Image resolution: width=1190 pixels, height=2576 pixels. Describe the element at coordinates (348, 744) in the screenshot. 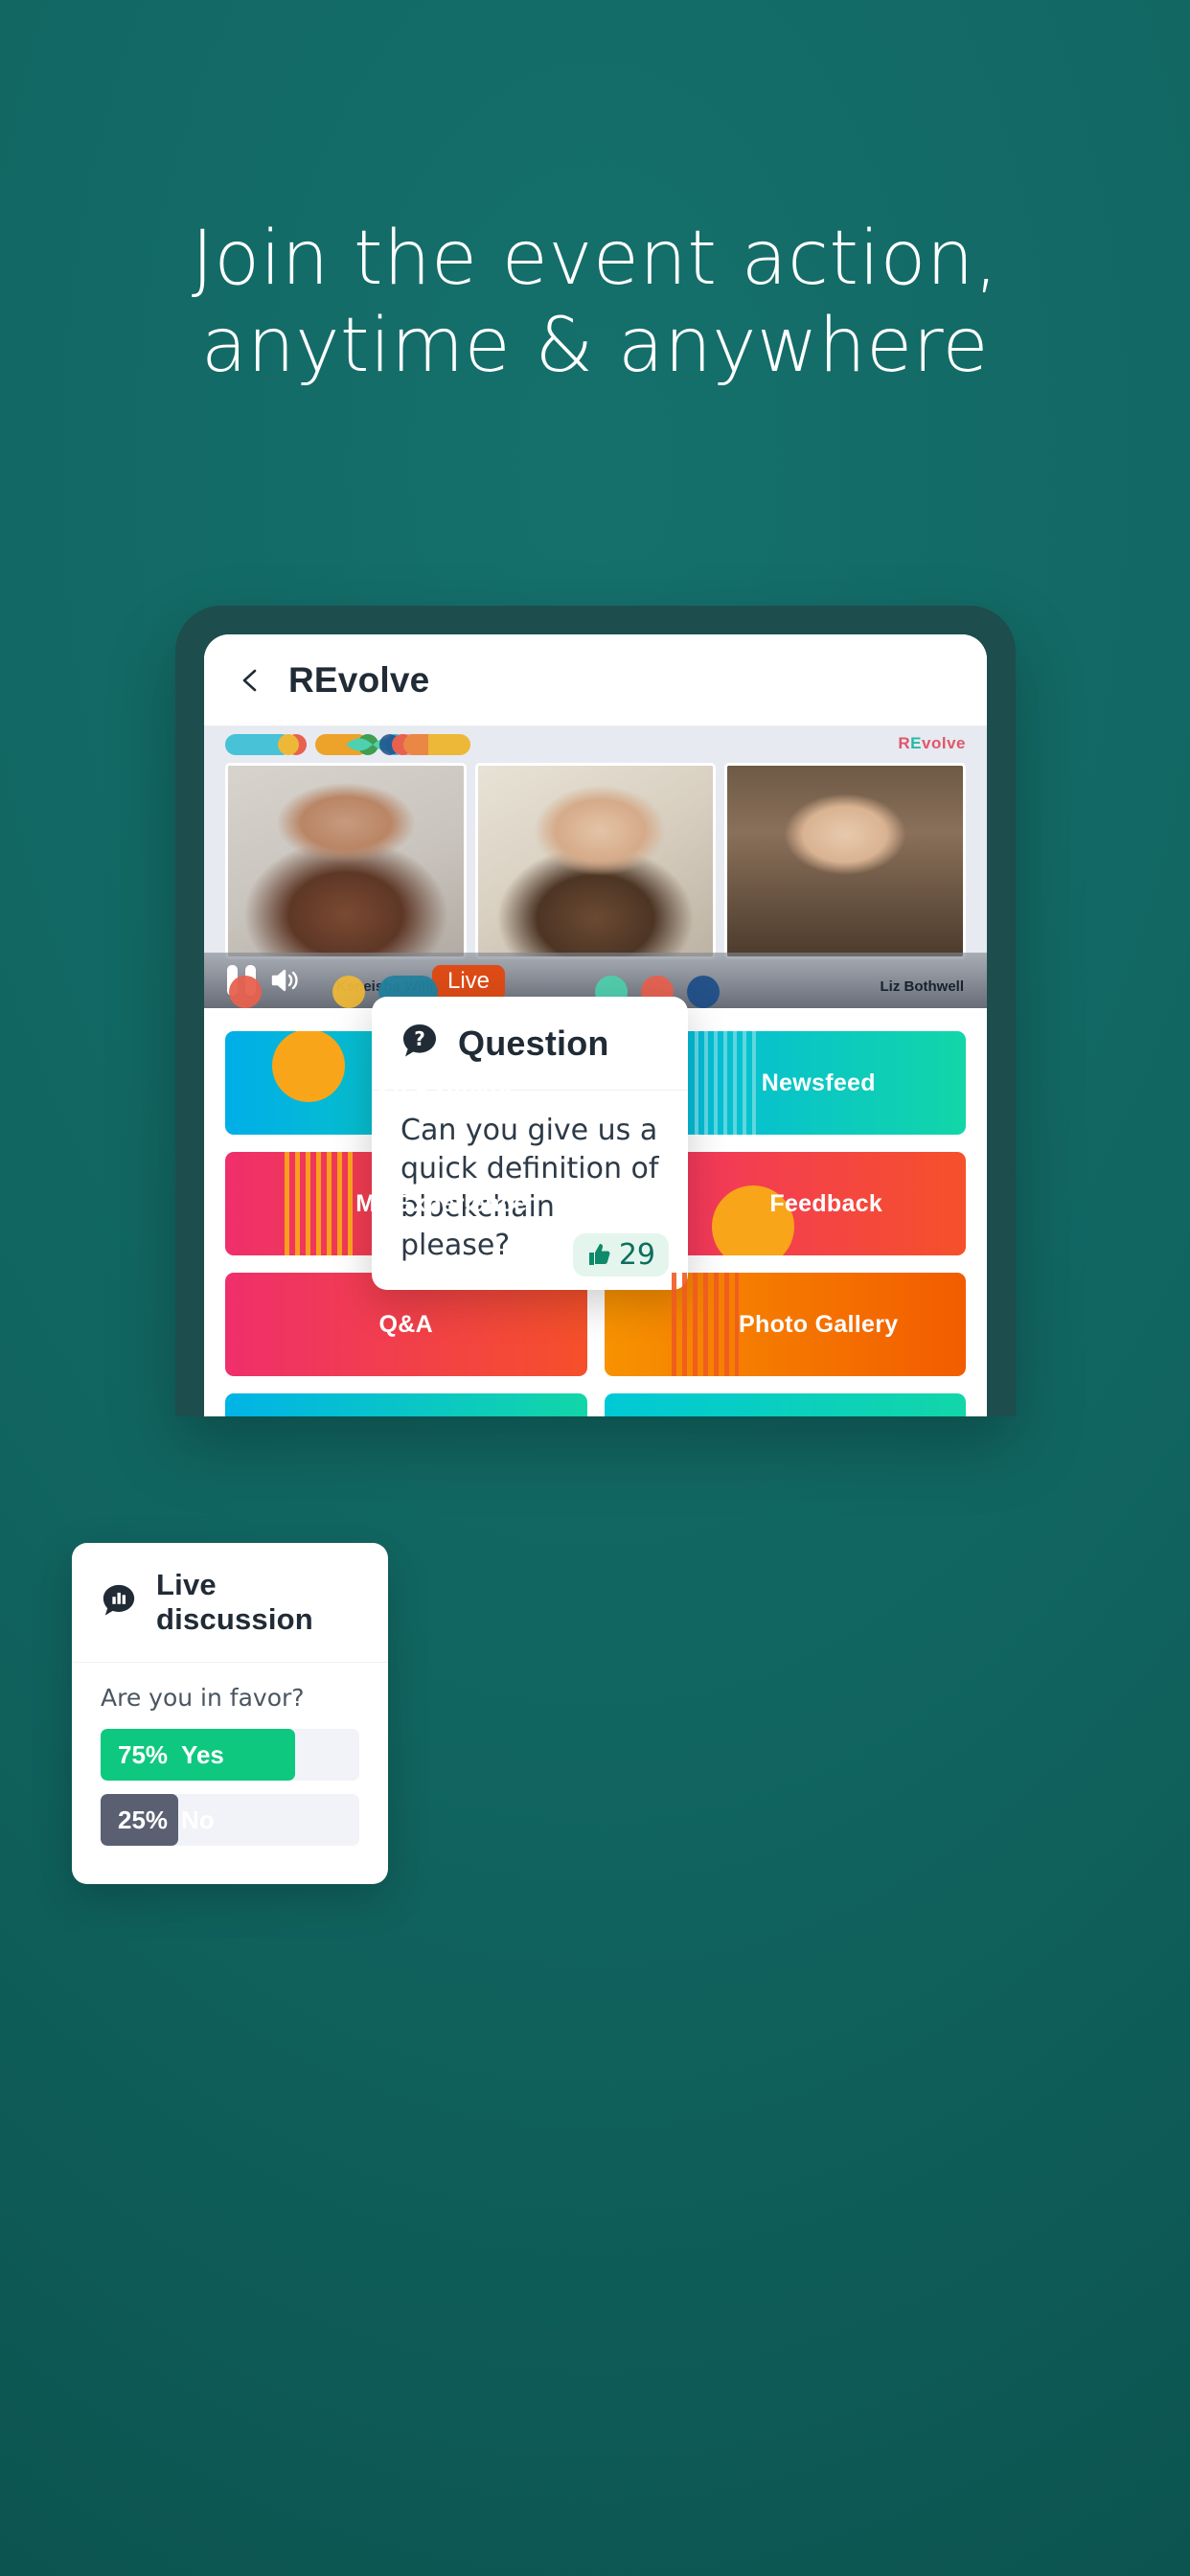

I see `brand-blobs-decoration` at that location.